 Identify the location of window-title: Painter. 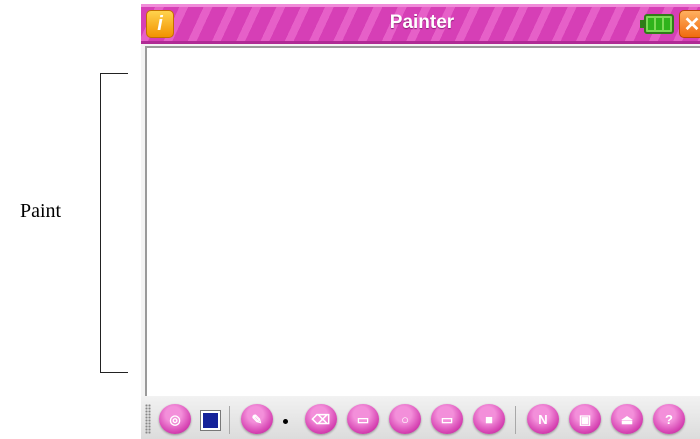
(422, 22).